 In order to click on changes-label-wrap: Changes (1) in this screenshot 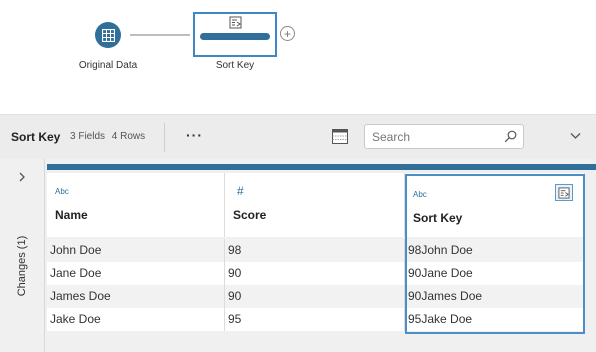, I will do `click(22, 260)`.